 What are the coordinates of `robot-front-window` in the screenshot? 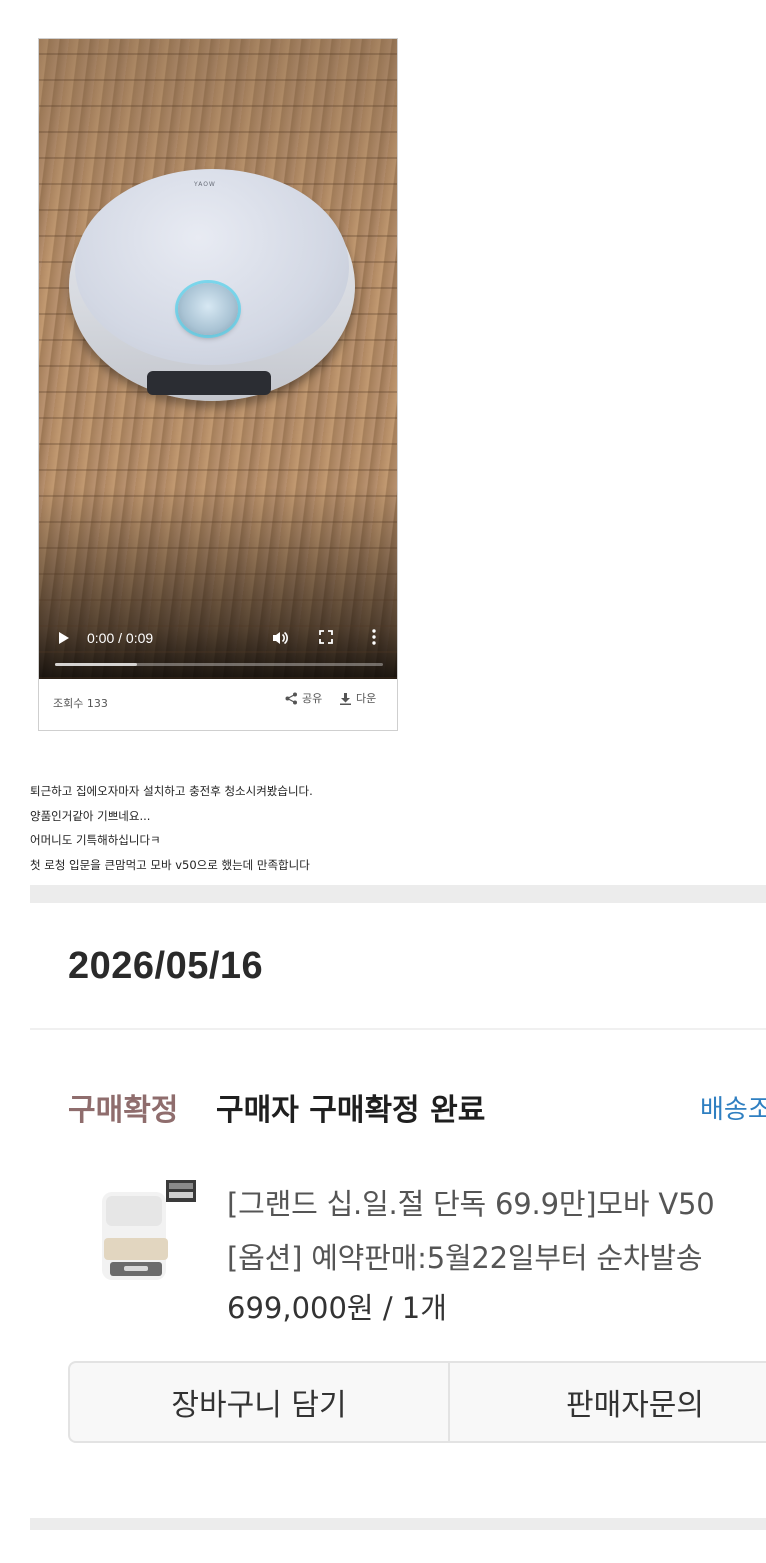 It's located at (209, 383).